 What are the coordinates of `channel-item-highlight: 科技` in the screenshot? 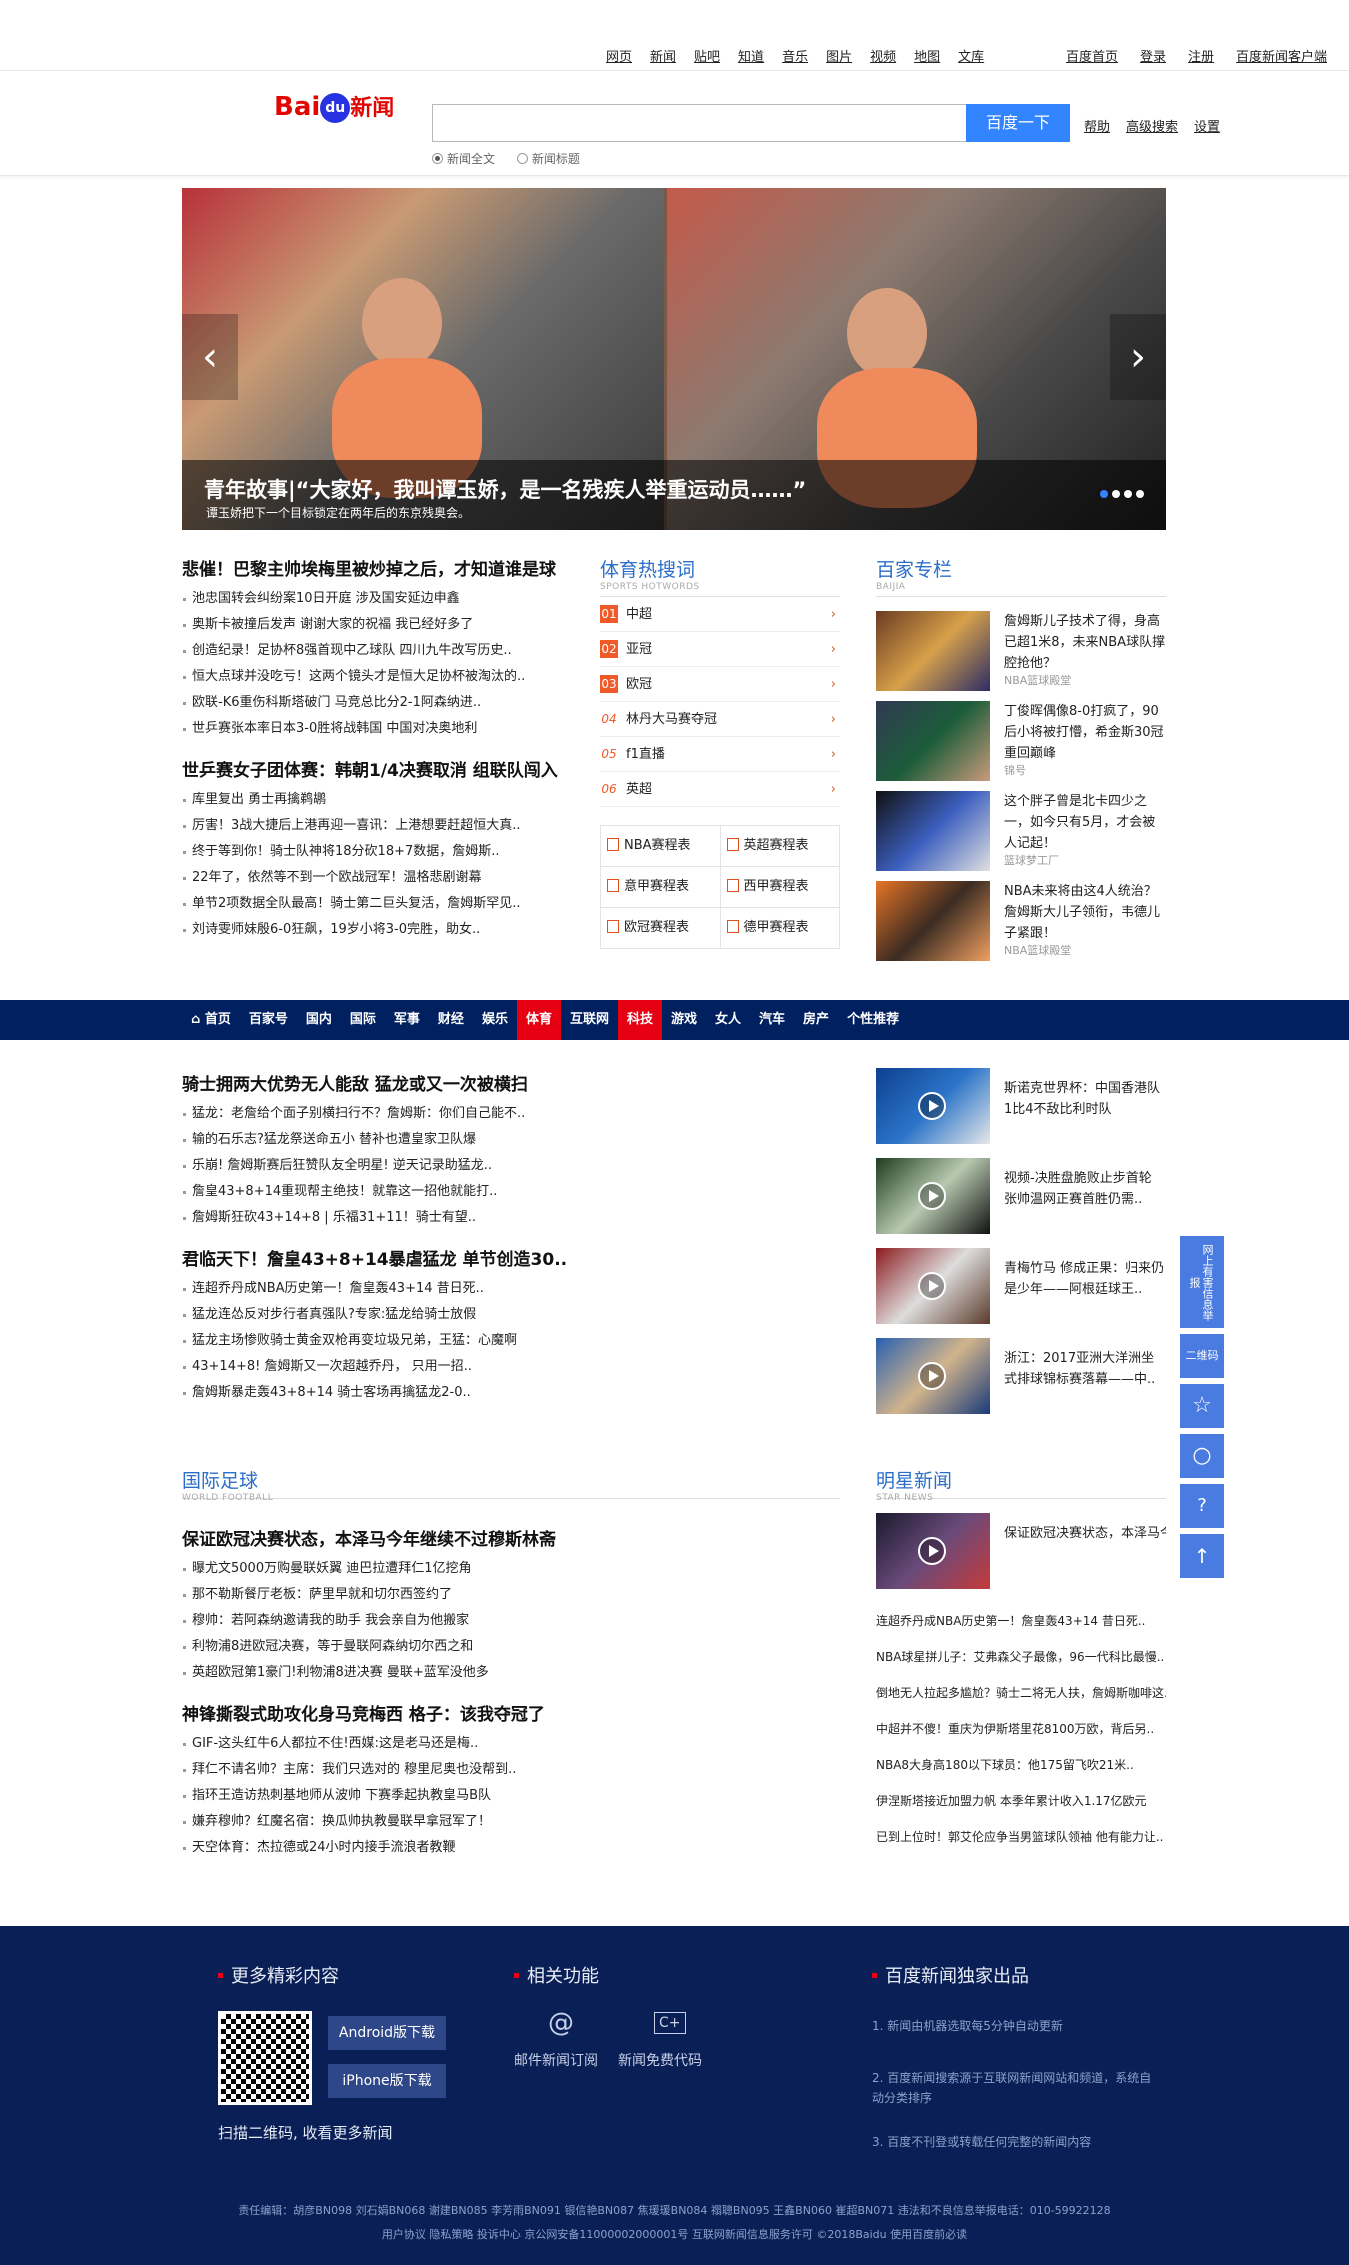 It's located at (639, 1020).